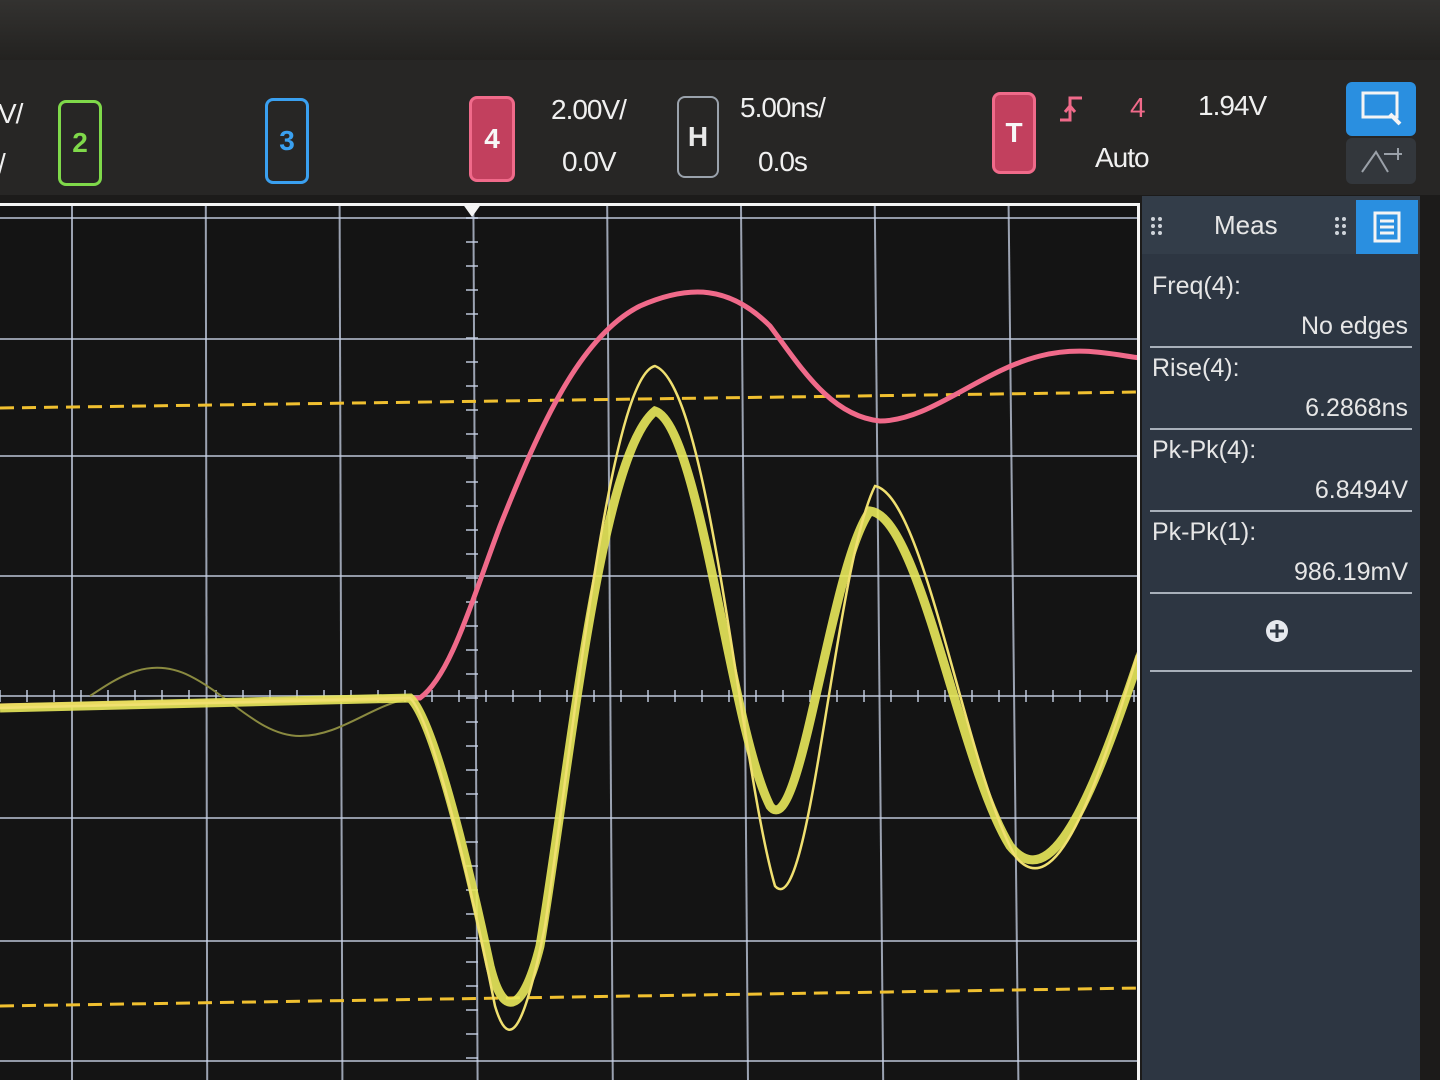  I want to click on trigger-button: T, so click(1014, 133).